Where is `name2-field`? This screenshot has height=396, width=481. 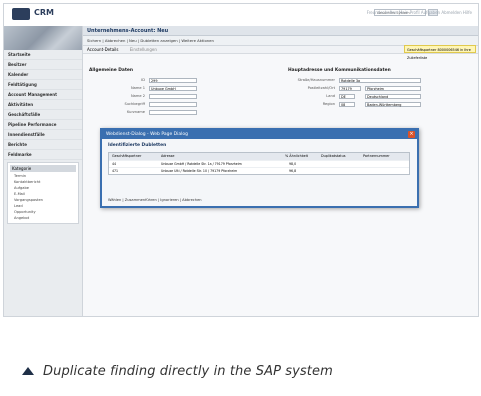
name2-field is located at coordinates (173, 96).